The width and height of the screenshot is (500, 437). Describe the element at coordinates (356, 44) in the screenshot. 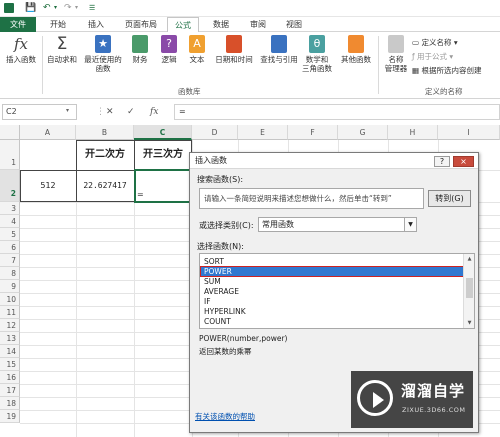

I see `more-functions-icon` at that location.